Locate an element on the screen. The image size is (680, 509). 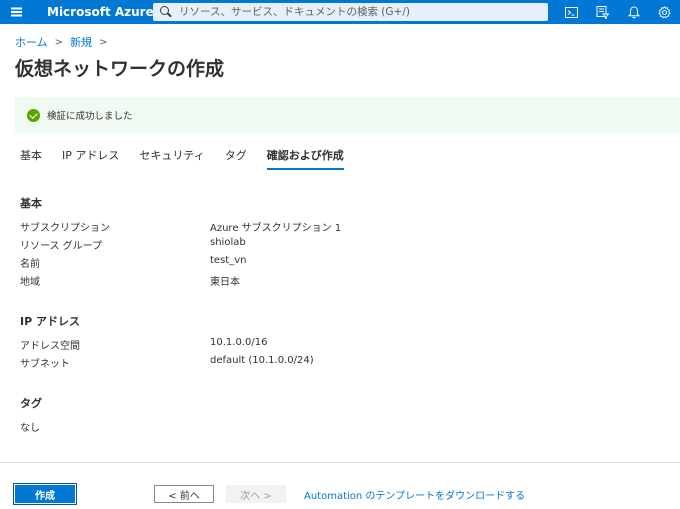
breadcrumb-new-link: 新規 is located at coordinates (81, 42).